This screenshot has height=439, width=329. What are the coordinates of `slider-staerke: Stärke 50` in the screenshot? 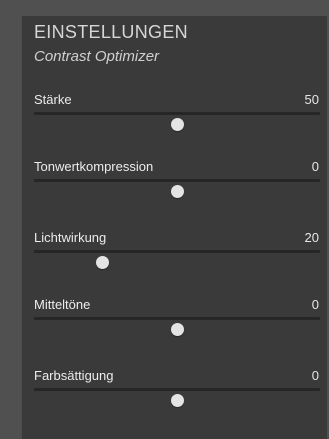 It's located at (174, 122).